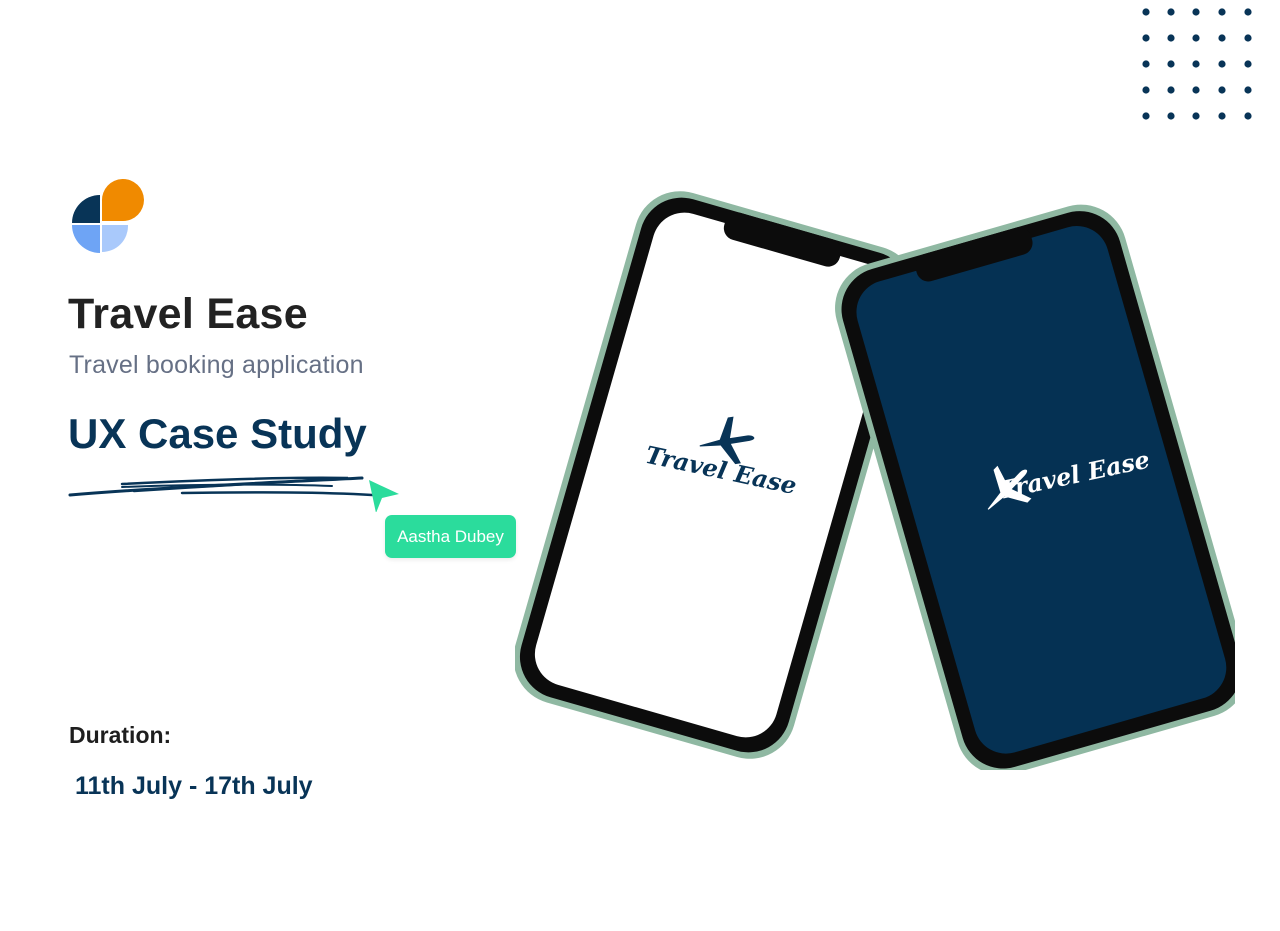 This screenshot has height=931, width=1280. What do you see at coordinates (216, 365) in the screenshot?
I see `app-subtitle: Travel booking application` at bounding box center [216, 365].